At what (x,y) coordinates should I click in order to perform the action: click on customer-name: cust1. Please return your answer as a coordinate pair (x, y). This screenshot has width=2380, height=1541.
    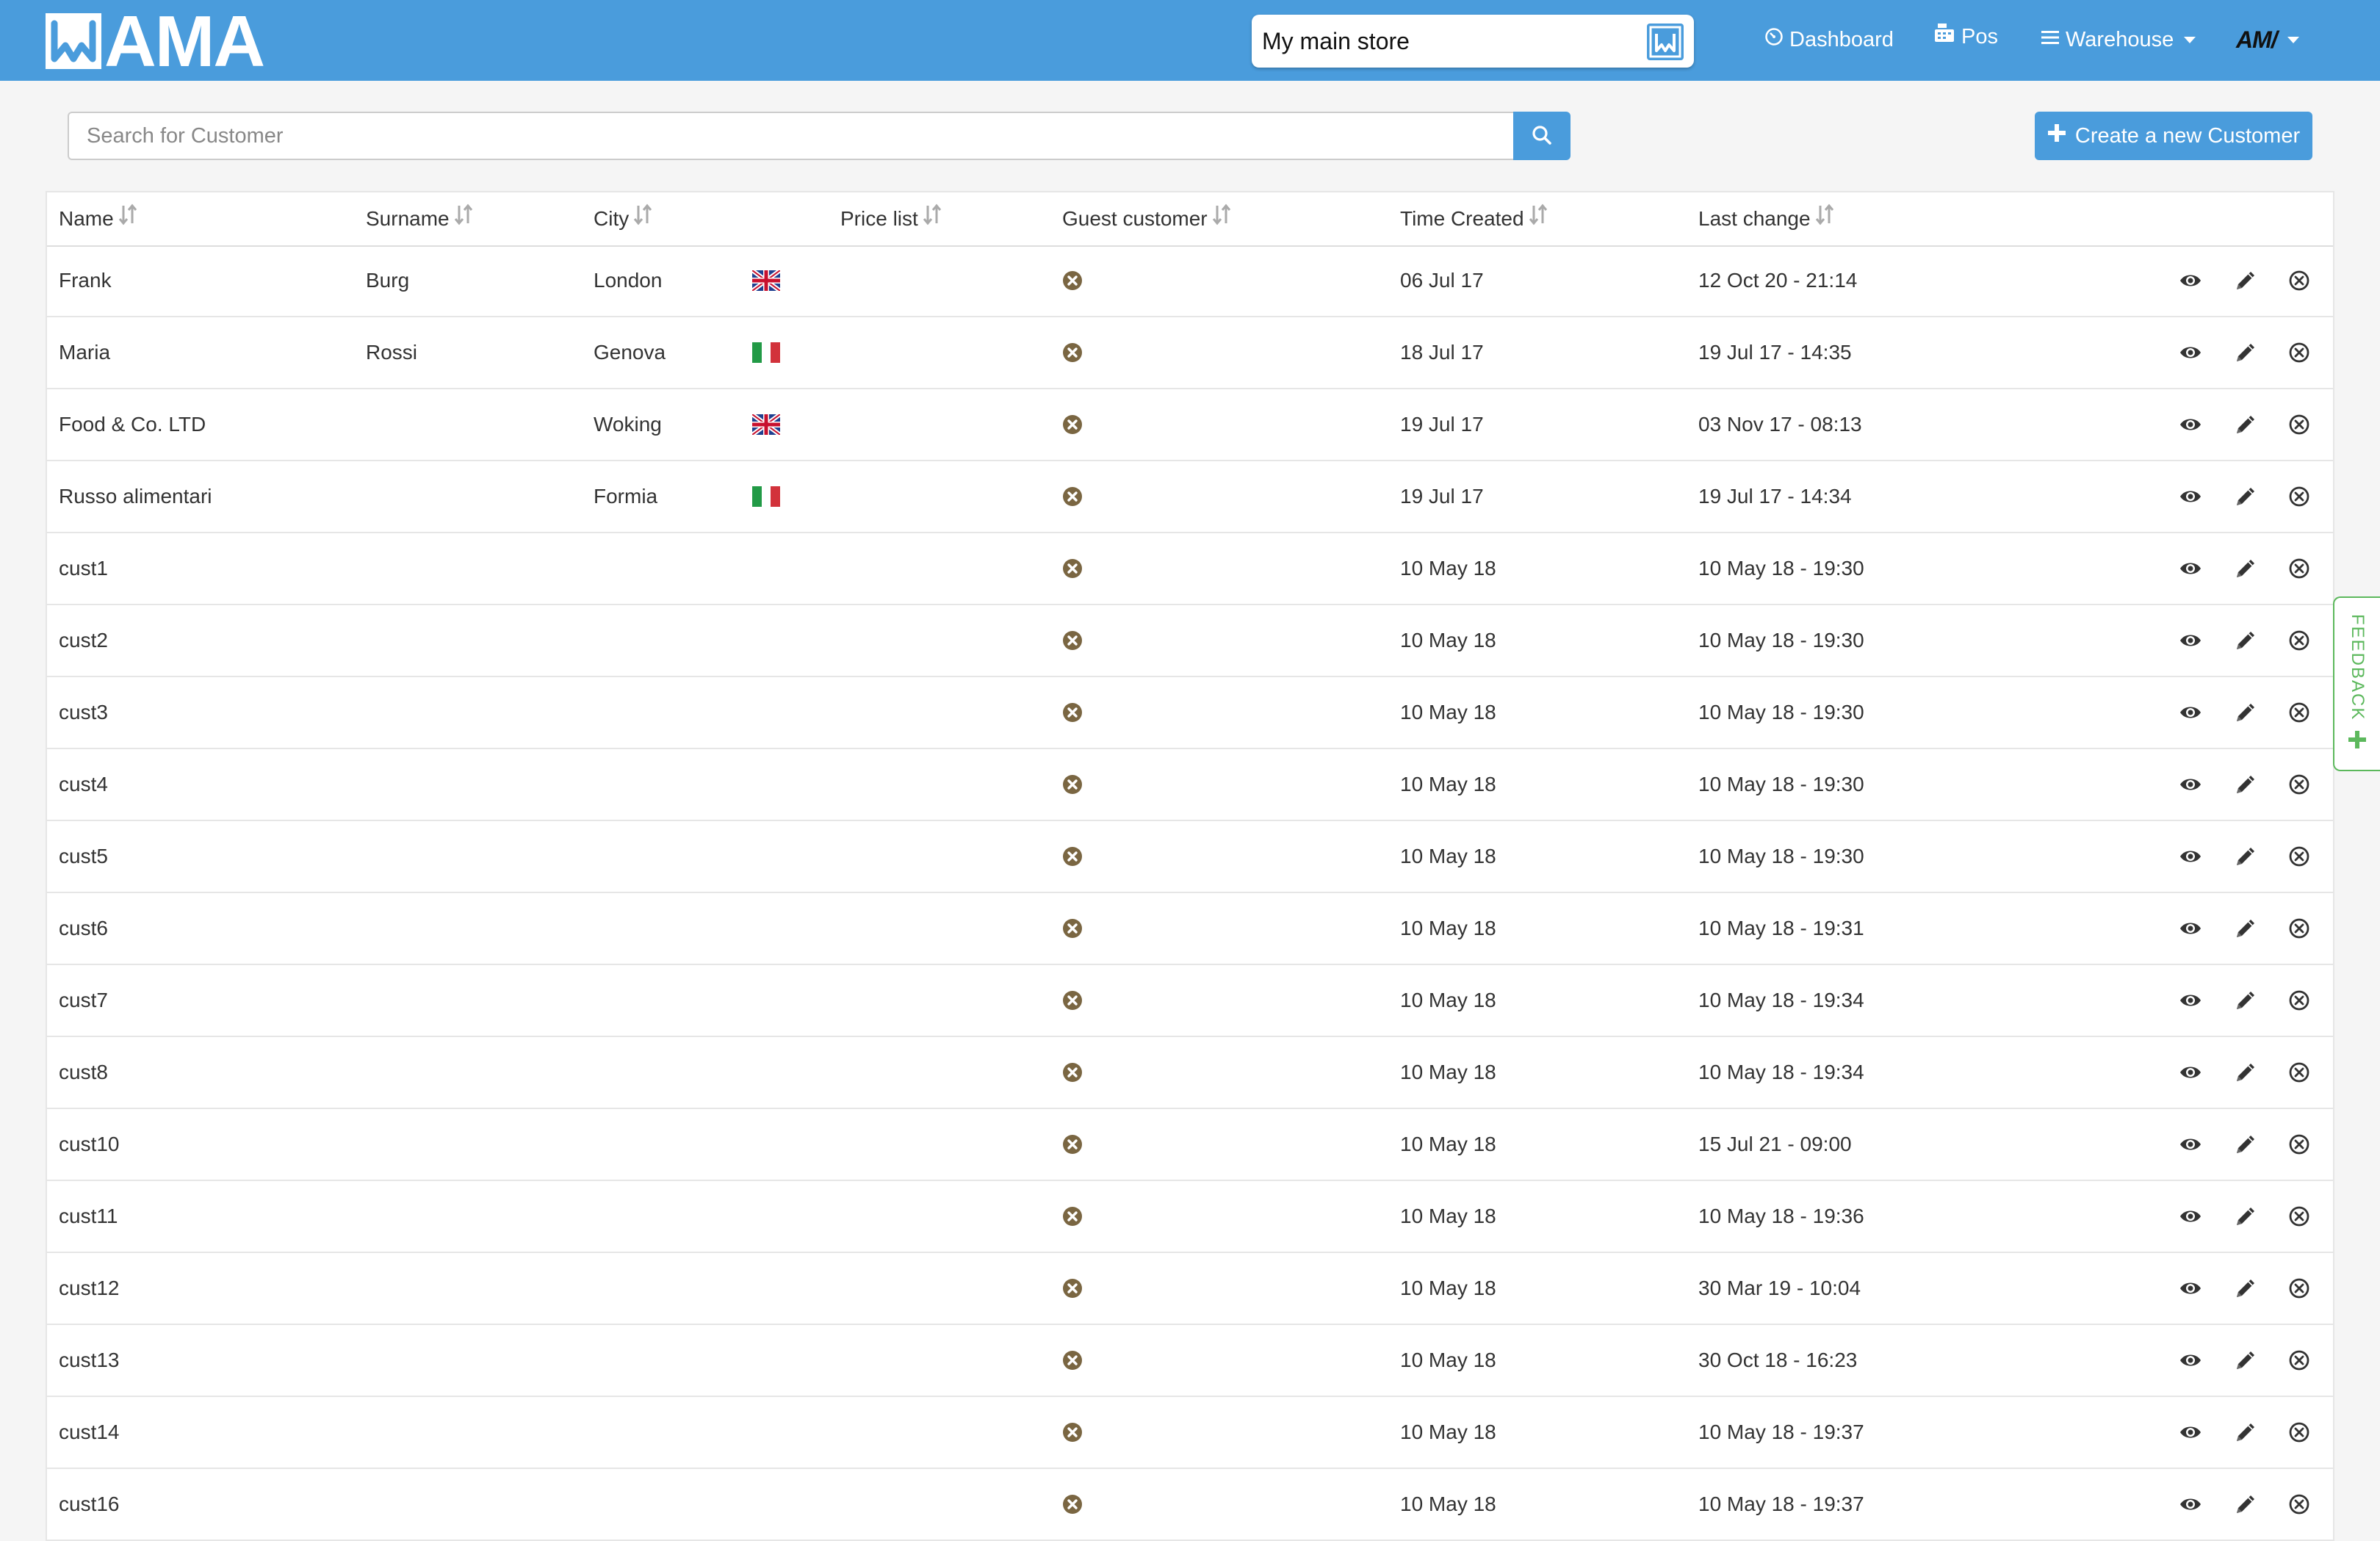
    Looking at the image, I should click on (83, 568).